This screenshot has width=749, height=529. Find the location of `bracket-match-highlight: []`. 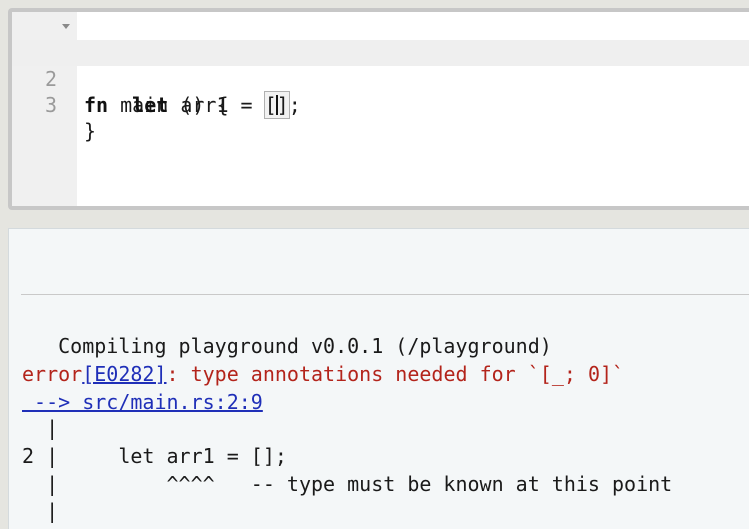

bracket-match-highlight: [] is located at coordinates (276, 105).